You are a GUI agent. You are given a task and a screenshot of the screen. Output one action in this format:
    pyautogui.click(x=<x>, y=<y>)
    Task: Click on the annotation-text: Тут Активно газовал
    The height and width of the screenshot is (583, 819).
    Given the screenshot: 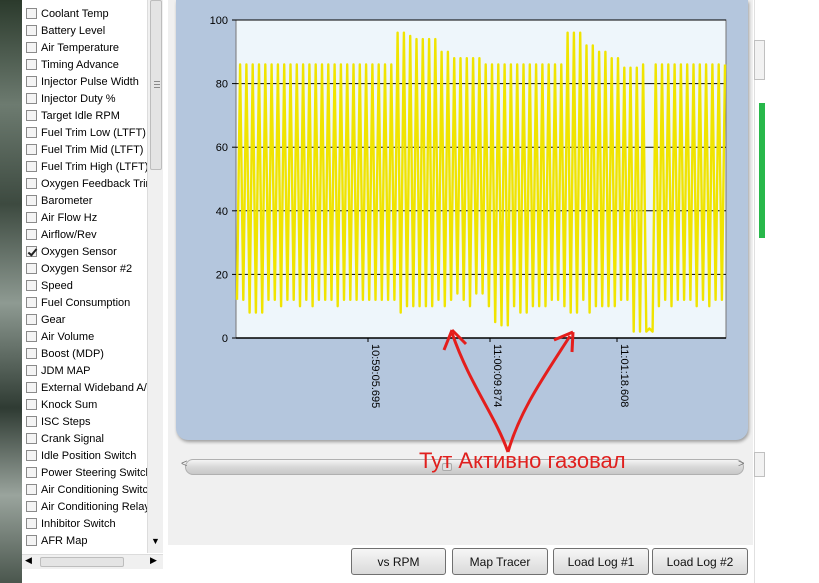 What is the action you would take?
    pyautogui.click(x=522, y=460)
    